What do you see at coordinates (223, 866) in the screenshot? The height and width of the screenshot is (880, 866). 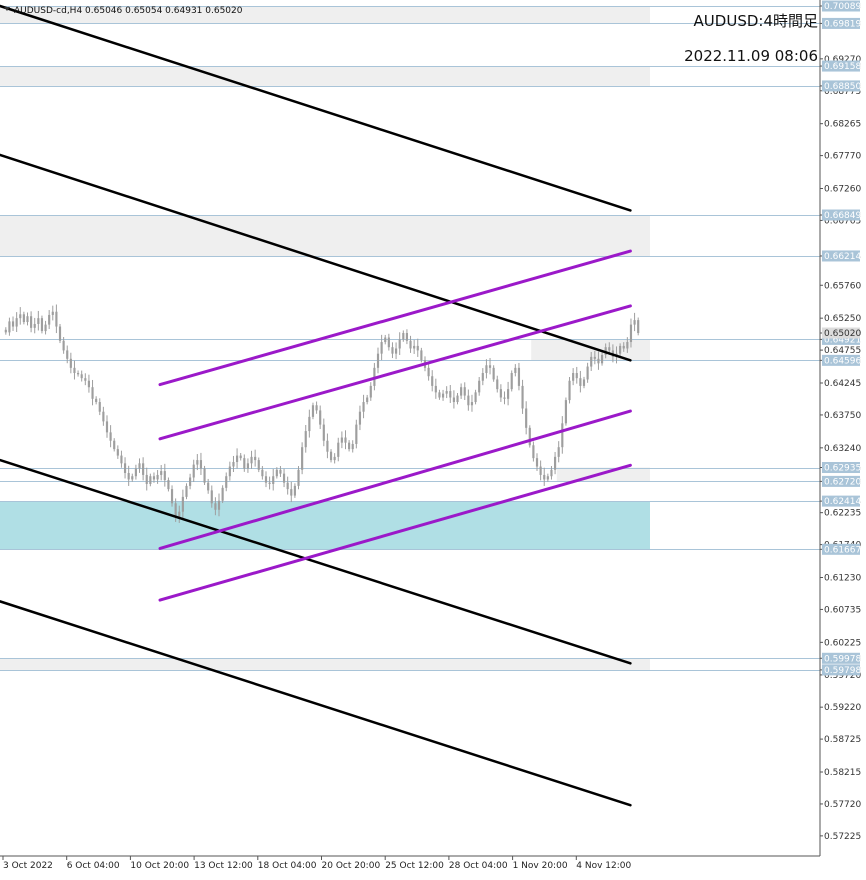 I see `time-tick-label: 13 Oct 12:00` at bounding box center [223, 866].